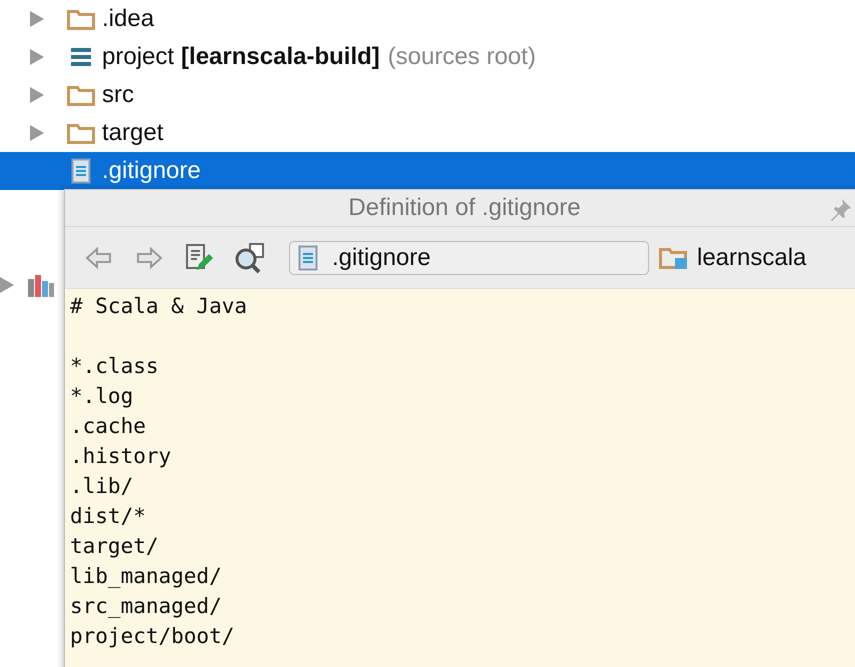 Image resolution: width=855 pixels, height=667 pixels. What do you see at coordinates (674, 258) in the screenshot?
I see `module-folder-icon` at bounding box center [674, 258].